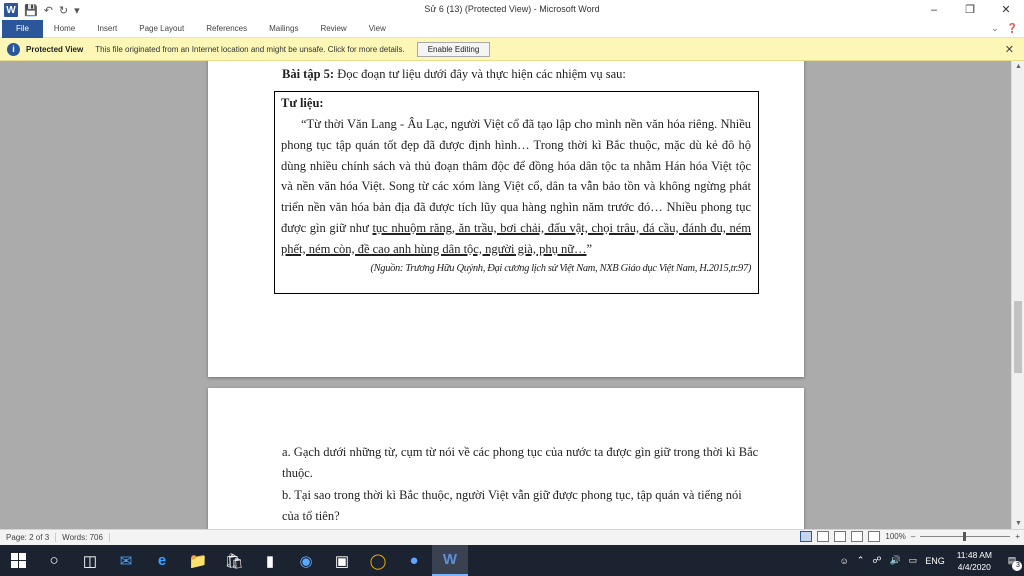 Image resolution: width=1024 pixels, height=576 pixels. Describe the element at coordinates (1012, 28) in the screenshot. I see `help-icon: ❓` at that location.